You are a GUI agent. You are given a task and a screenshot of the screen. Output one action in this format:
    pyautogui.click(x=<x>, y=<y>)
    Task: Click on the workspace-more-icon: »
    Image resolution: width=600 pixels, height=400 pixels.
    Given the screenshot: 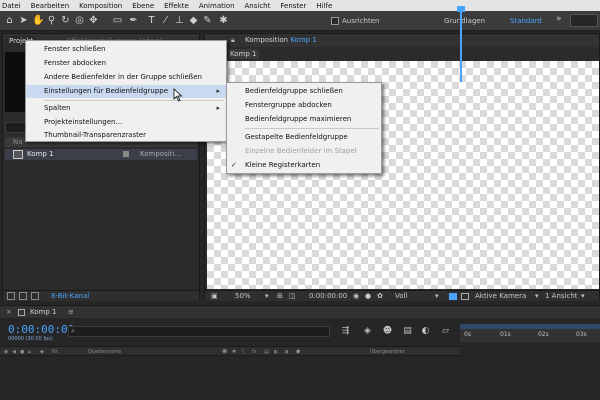 What is the action you would take?
    pyautogui.click(x=559, y=19)
    